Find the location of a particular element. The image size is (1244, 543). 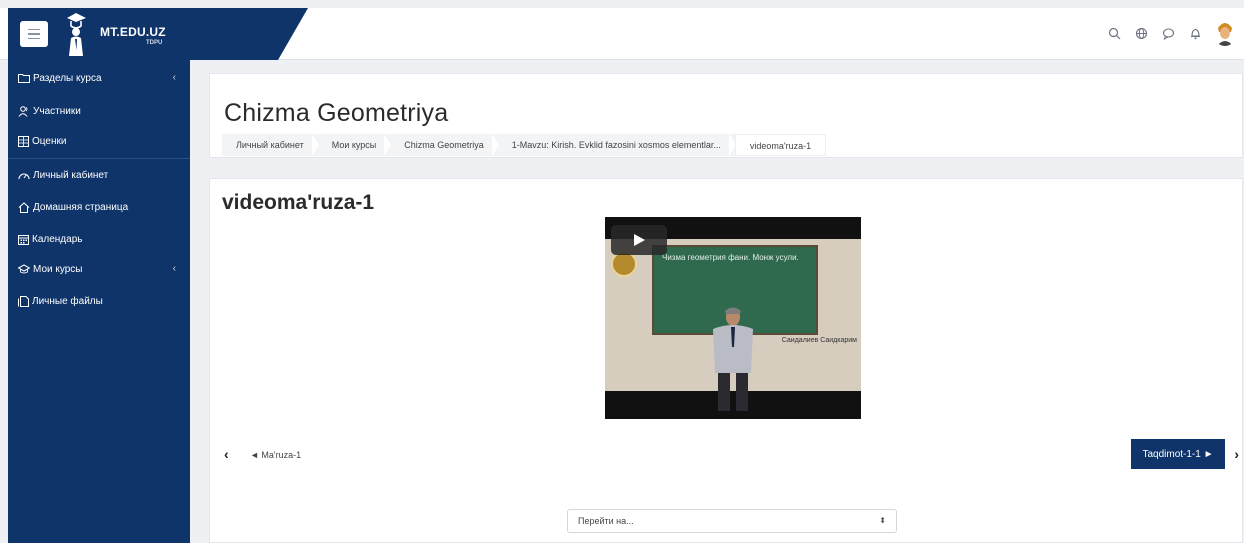

sidebar-item-participants: Участники is located at coordinates (99, 111).